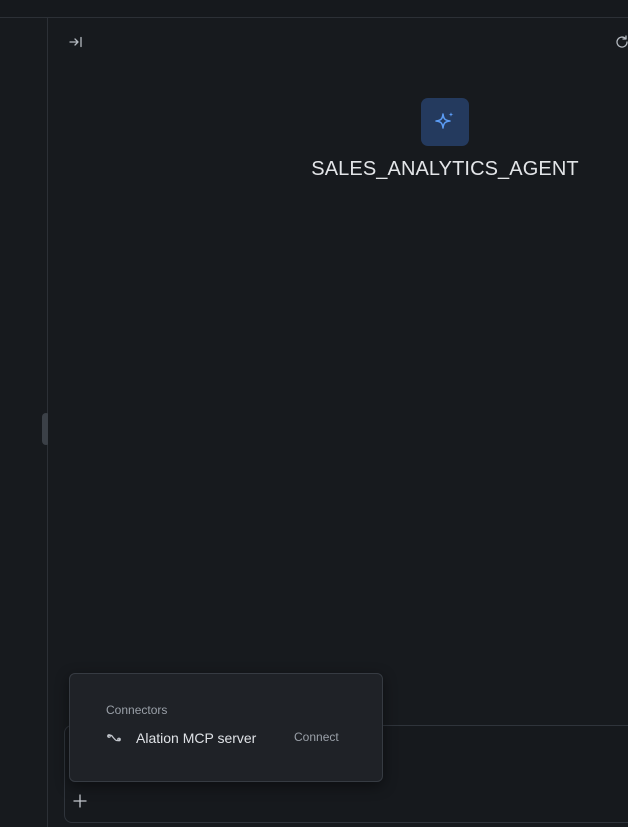  I want to click on left-pane, so click(24, 422).